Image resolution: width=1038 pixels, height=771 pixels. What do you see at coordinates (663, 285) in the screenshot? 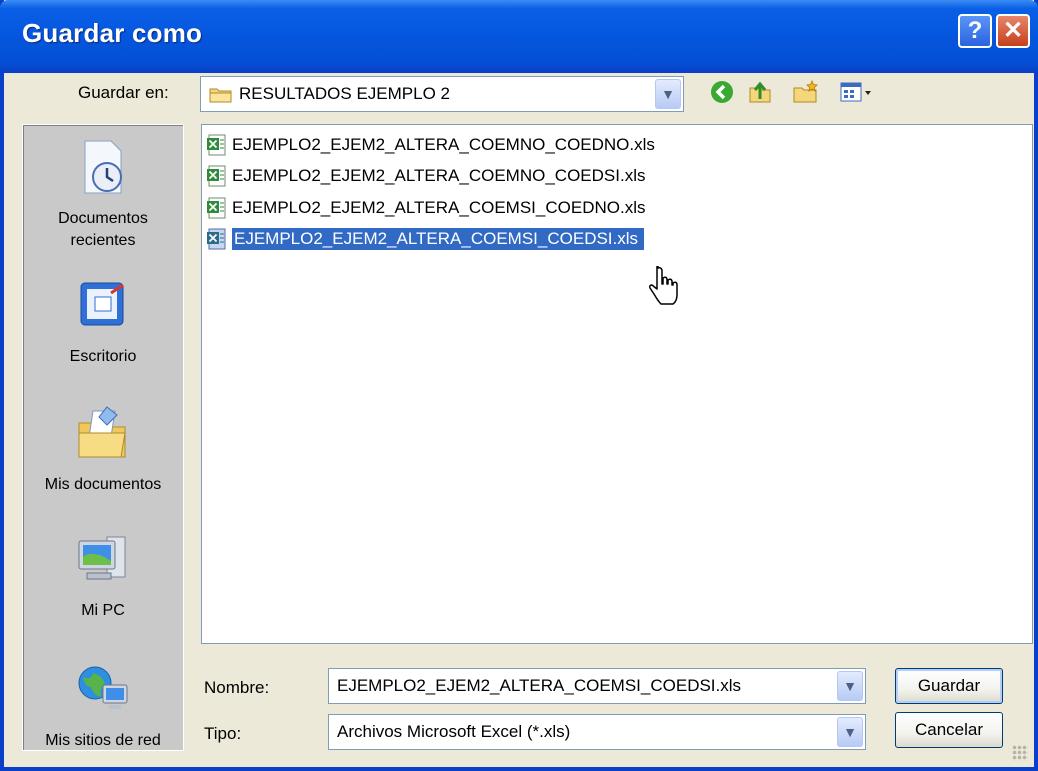
I see `hand-cursor-icon` at bounding box center [663, 285].